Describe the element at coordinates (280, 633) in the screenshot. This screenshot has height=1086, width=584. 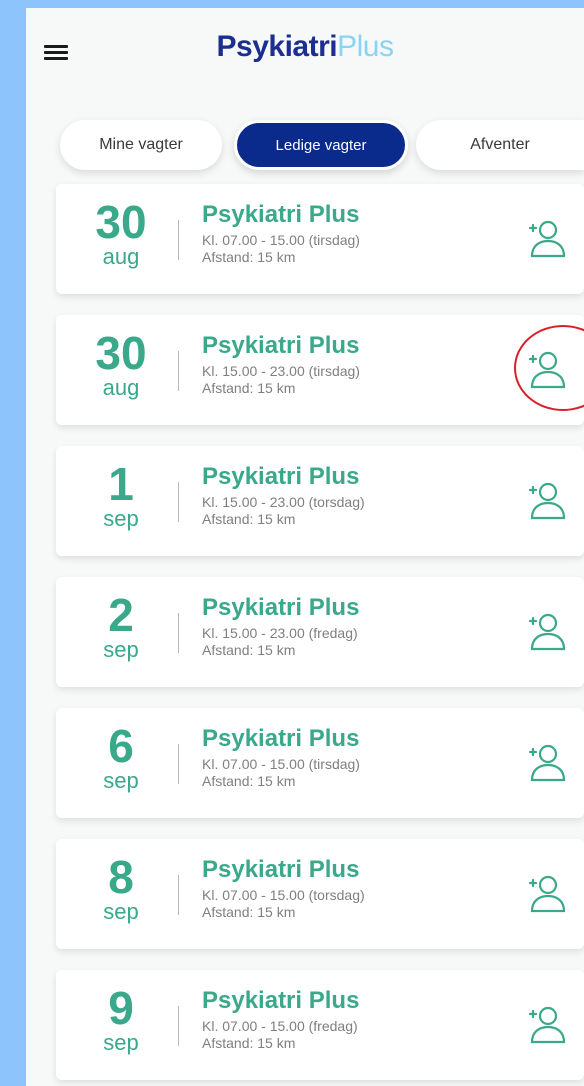
I see `shift-time: Kl. 15.00 - 23.00 (fredag)` at that location.